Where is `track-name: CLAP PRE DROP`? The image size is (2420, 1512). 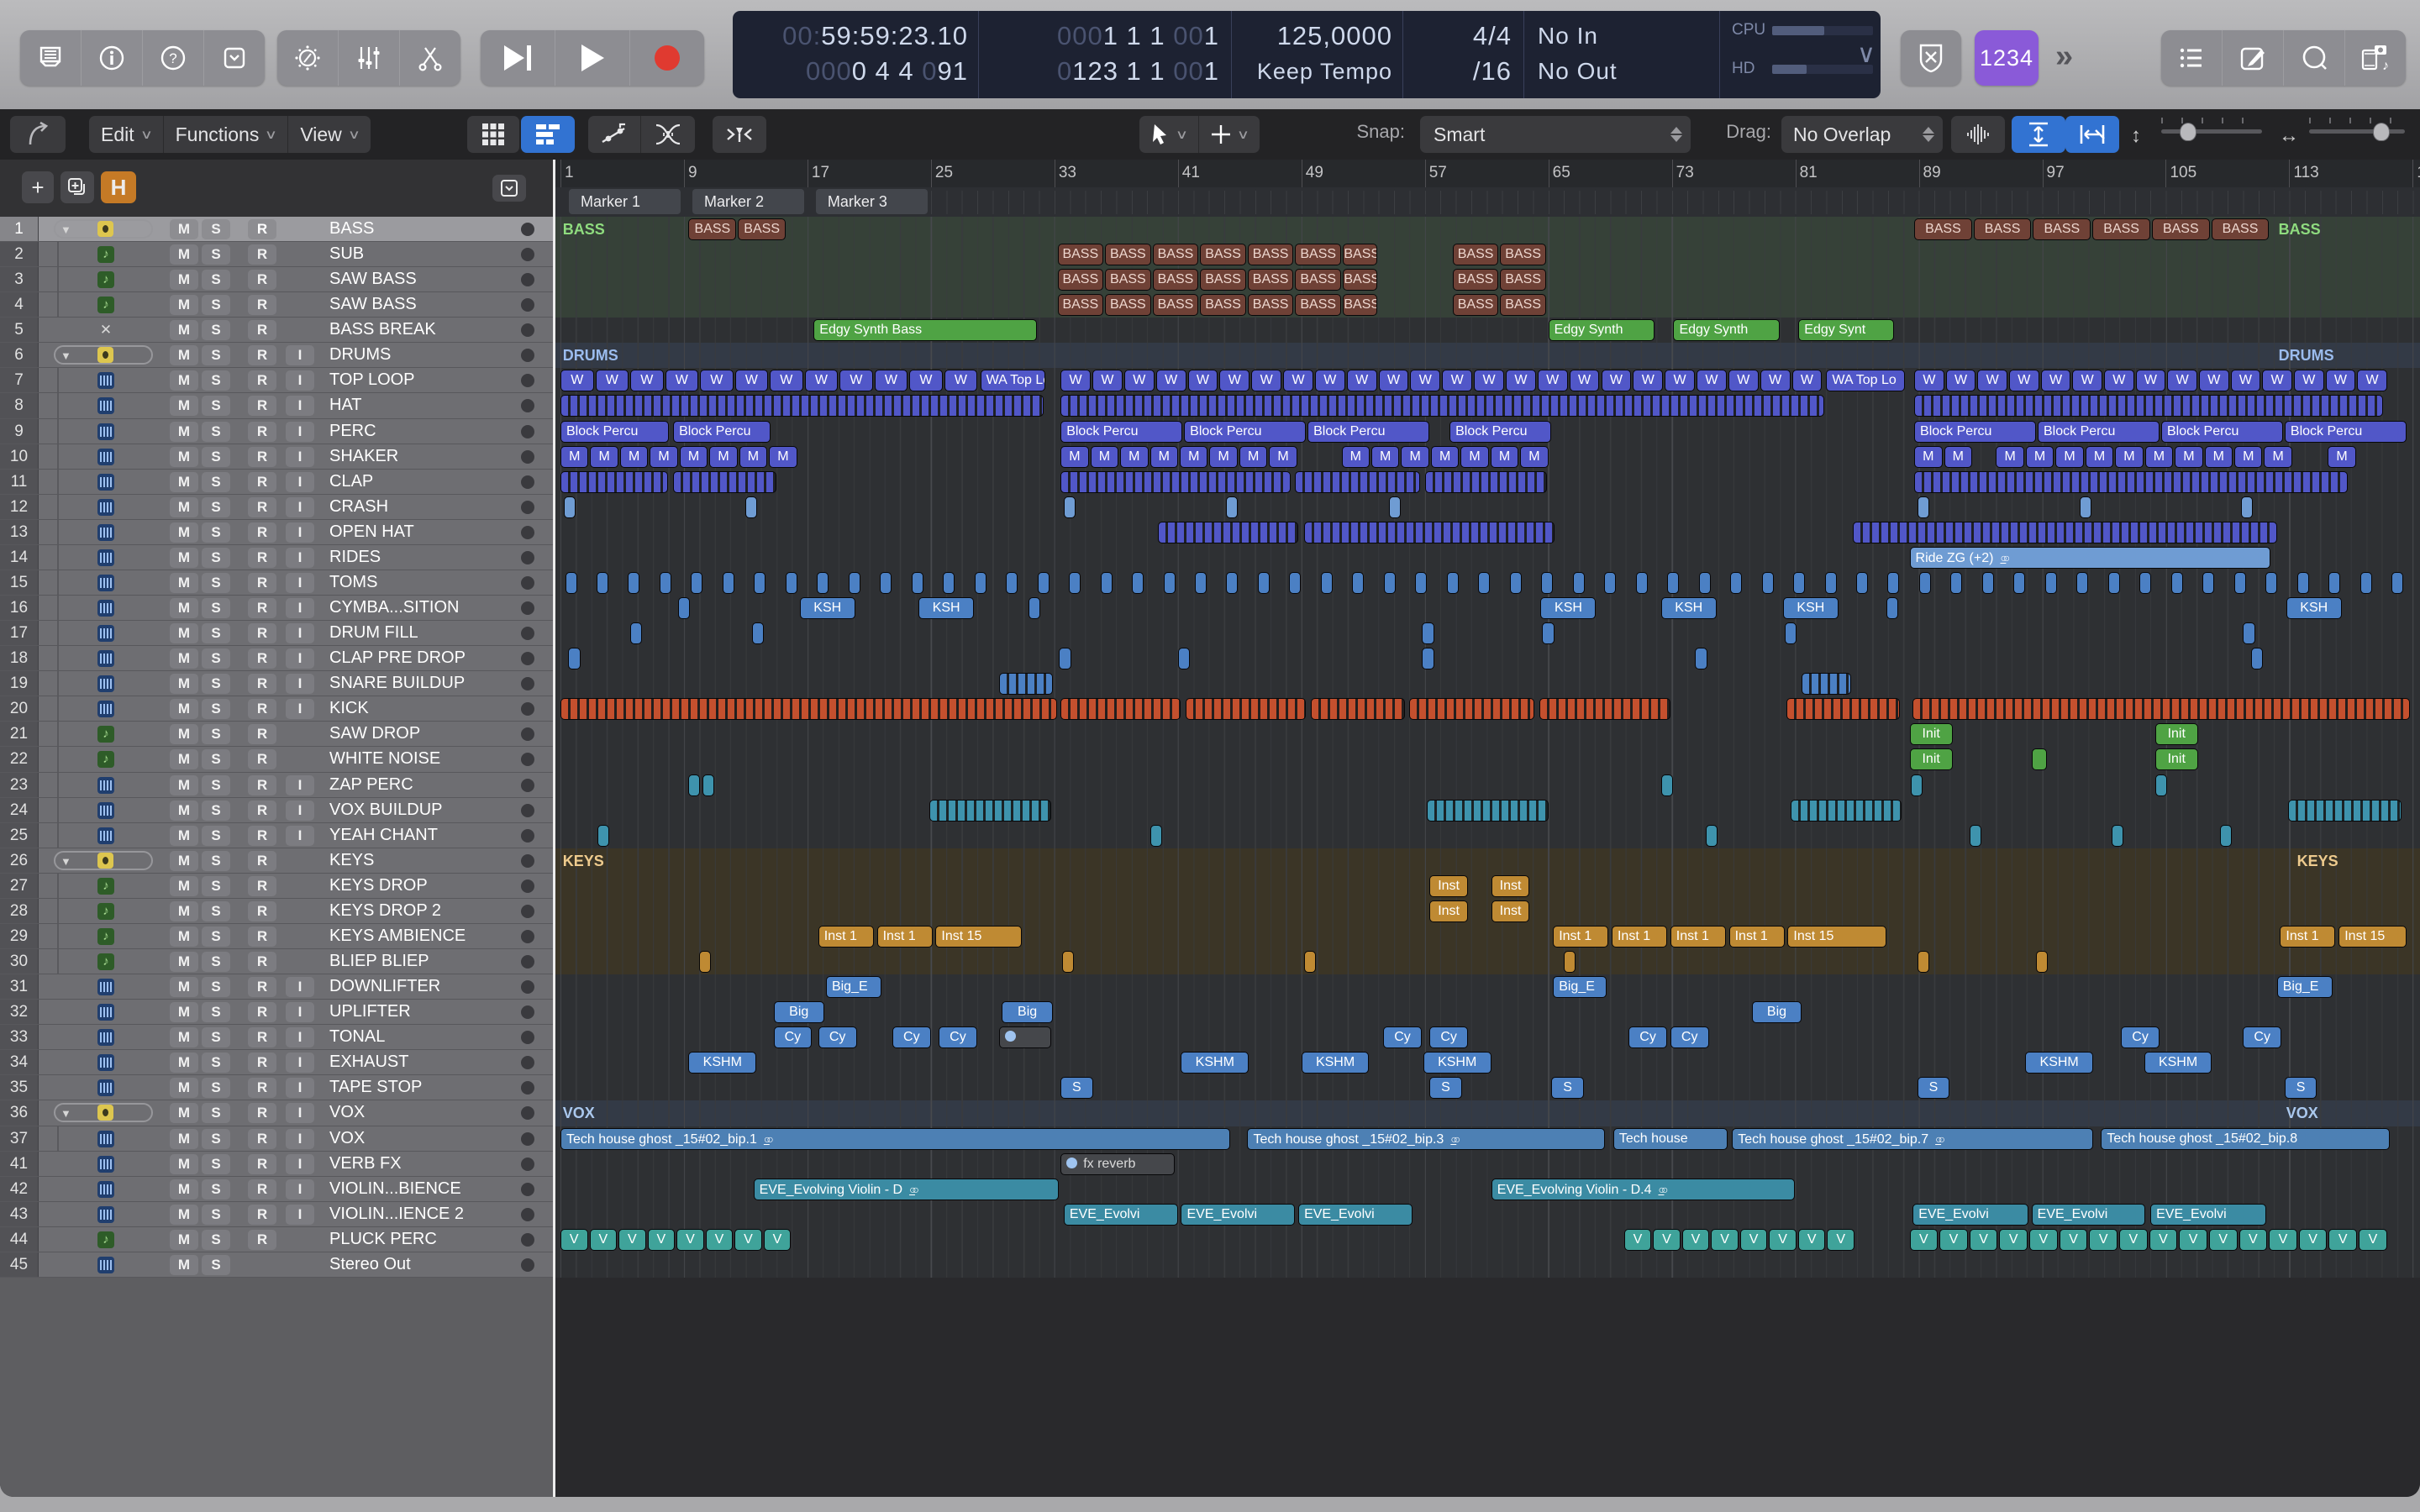 track-name: CLAP PRE DROP is located at coordinates (397, 658).